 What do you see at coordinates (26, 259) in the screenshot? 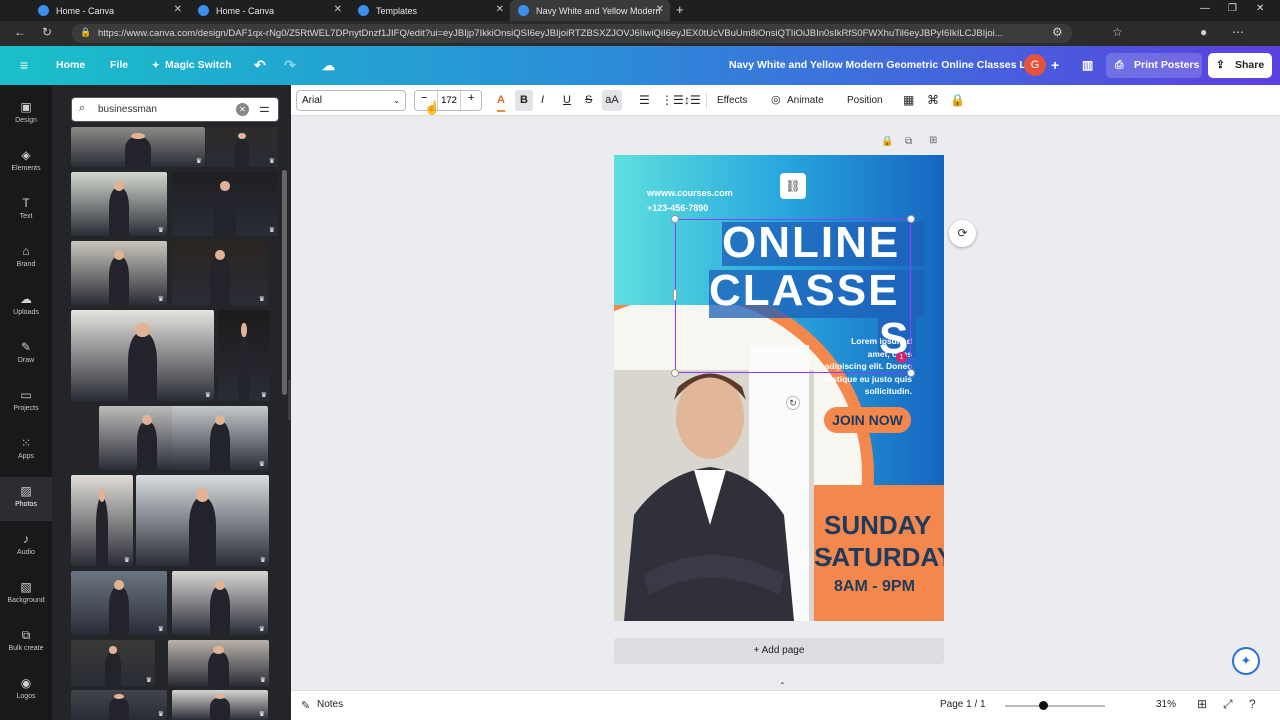
I see `rail-item-brand: ⌂ Brand` at bounding box center [26, 259].